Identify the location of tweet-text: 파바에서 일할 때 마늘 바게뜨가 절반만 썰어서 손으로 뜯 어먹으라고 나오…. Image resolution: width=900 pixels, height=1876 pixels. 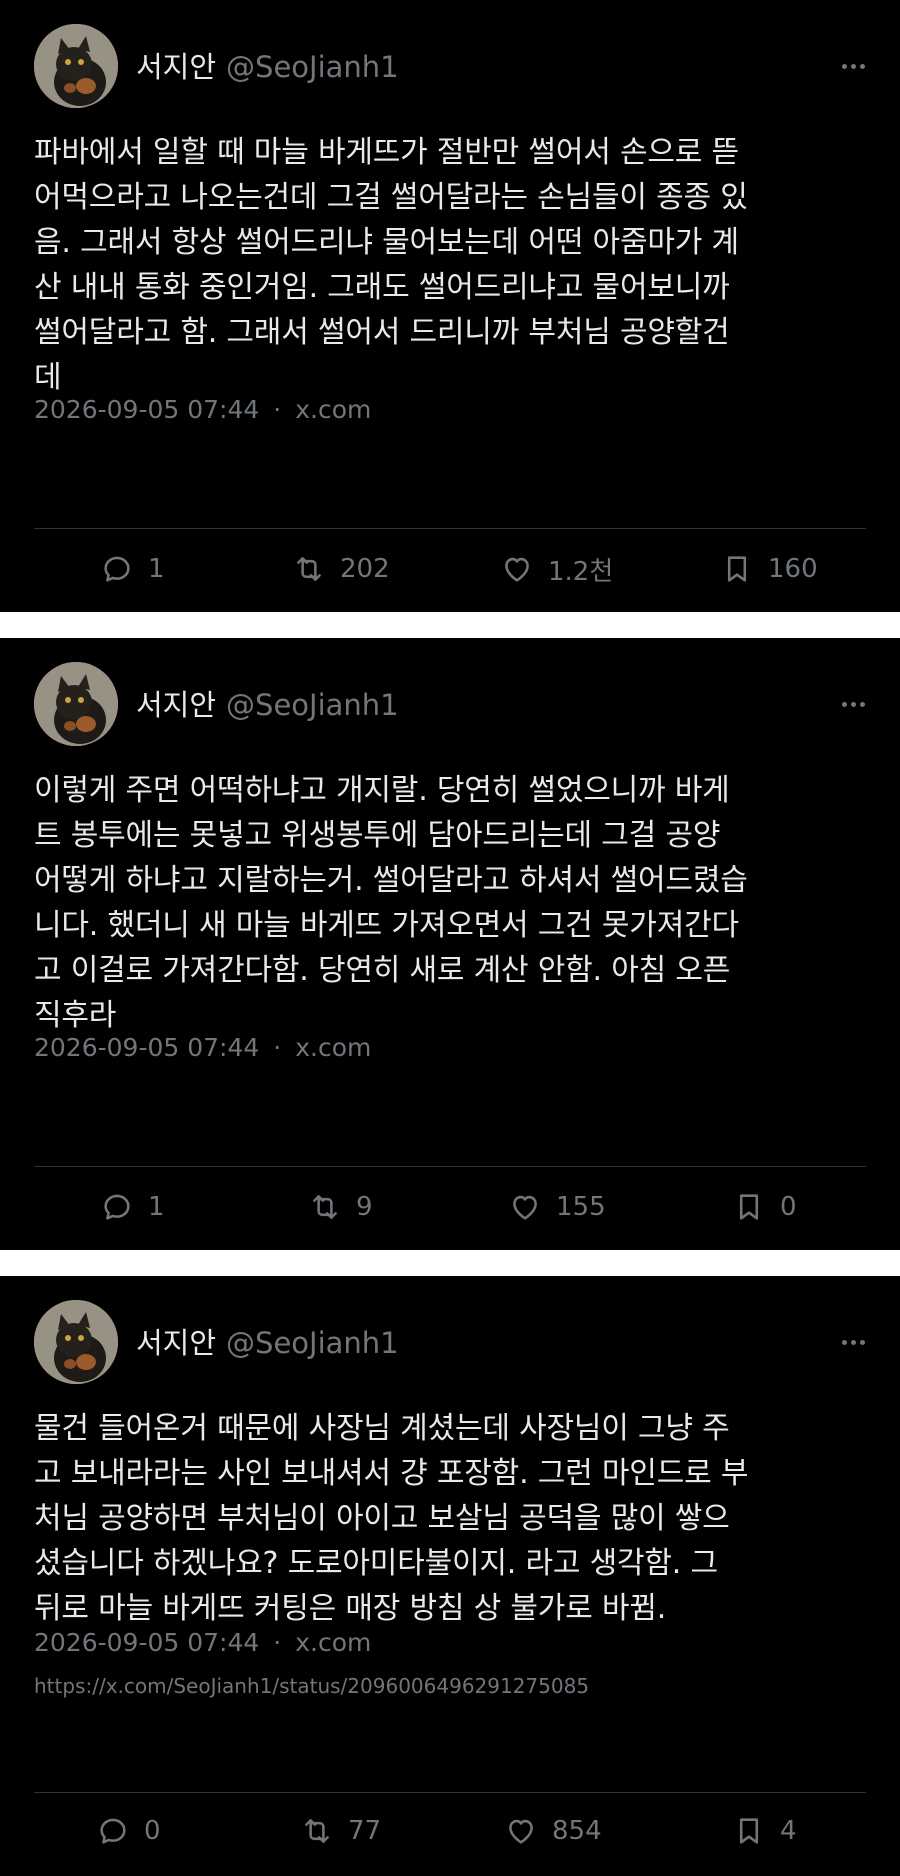
(391, 265).